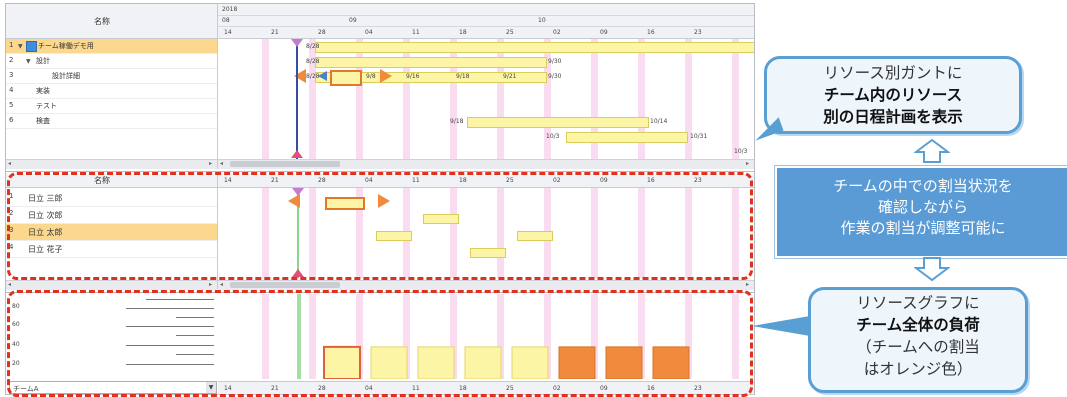 Image resolution: width=1067 pixels, height=397 pixels. Describe the element at coordinates (353, 20) in the screenshot. I see `month-label: 09` at that location.